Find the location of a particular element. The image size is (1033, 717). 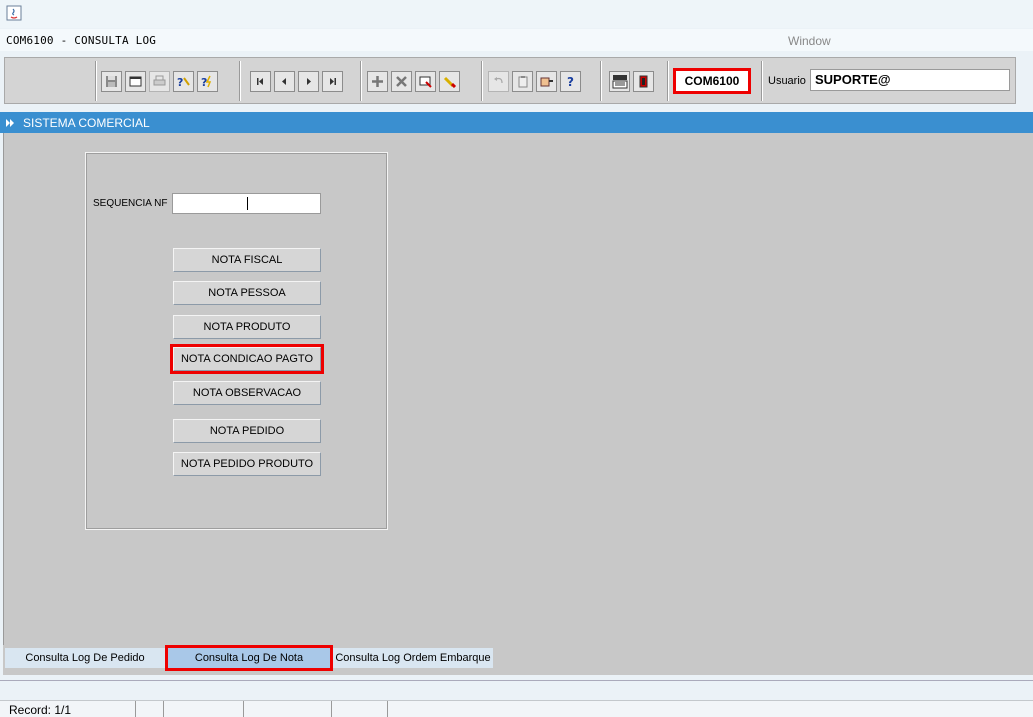

toolbar-group-1: ? ? is located at coordinates (159, 81).